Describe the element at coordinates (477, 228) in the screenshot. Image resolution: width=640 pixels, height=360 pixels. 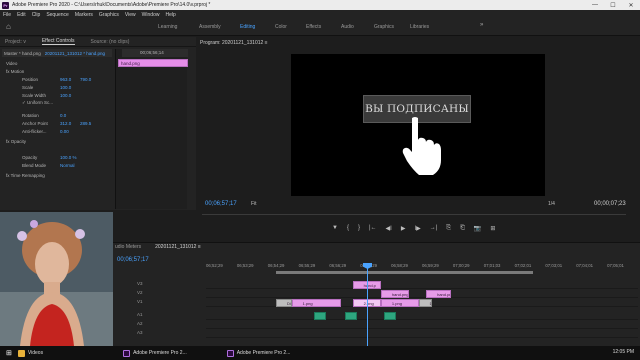
I see `export-frame-icon: 📷` at that location.